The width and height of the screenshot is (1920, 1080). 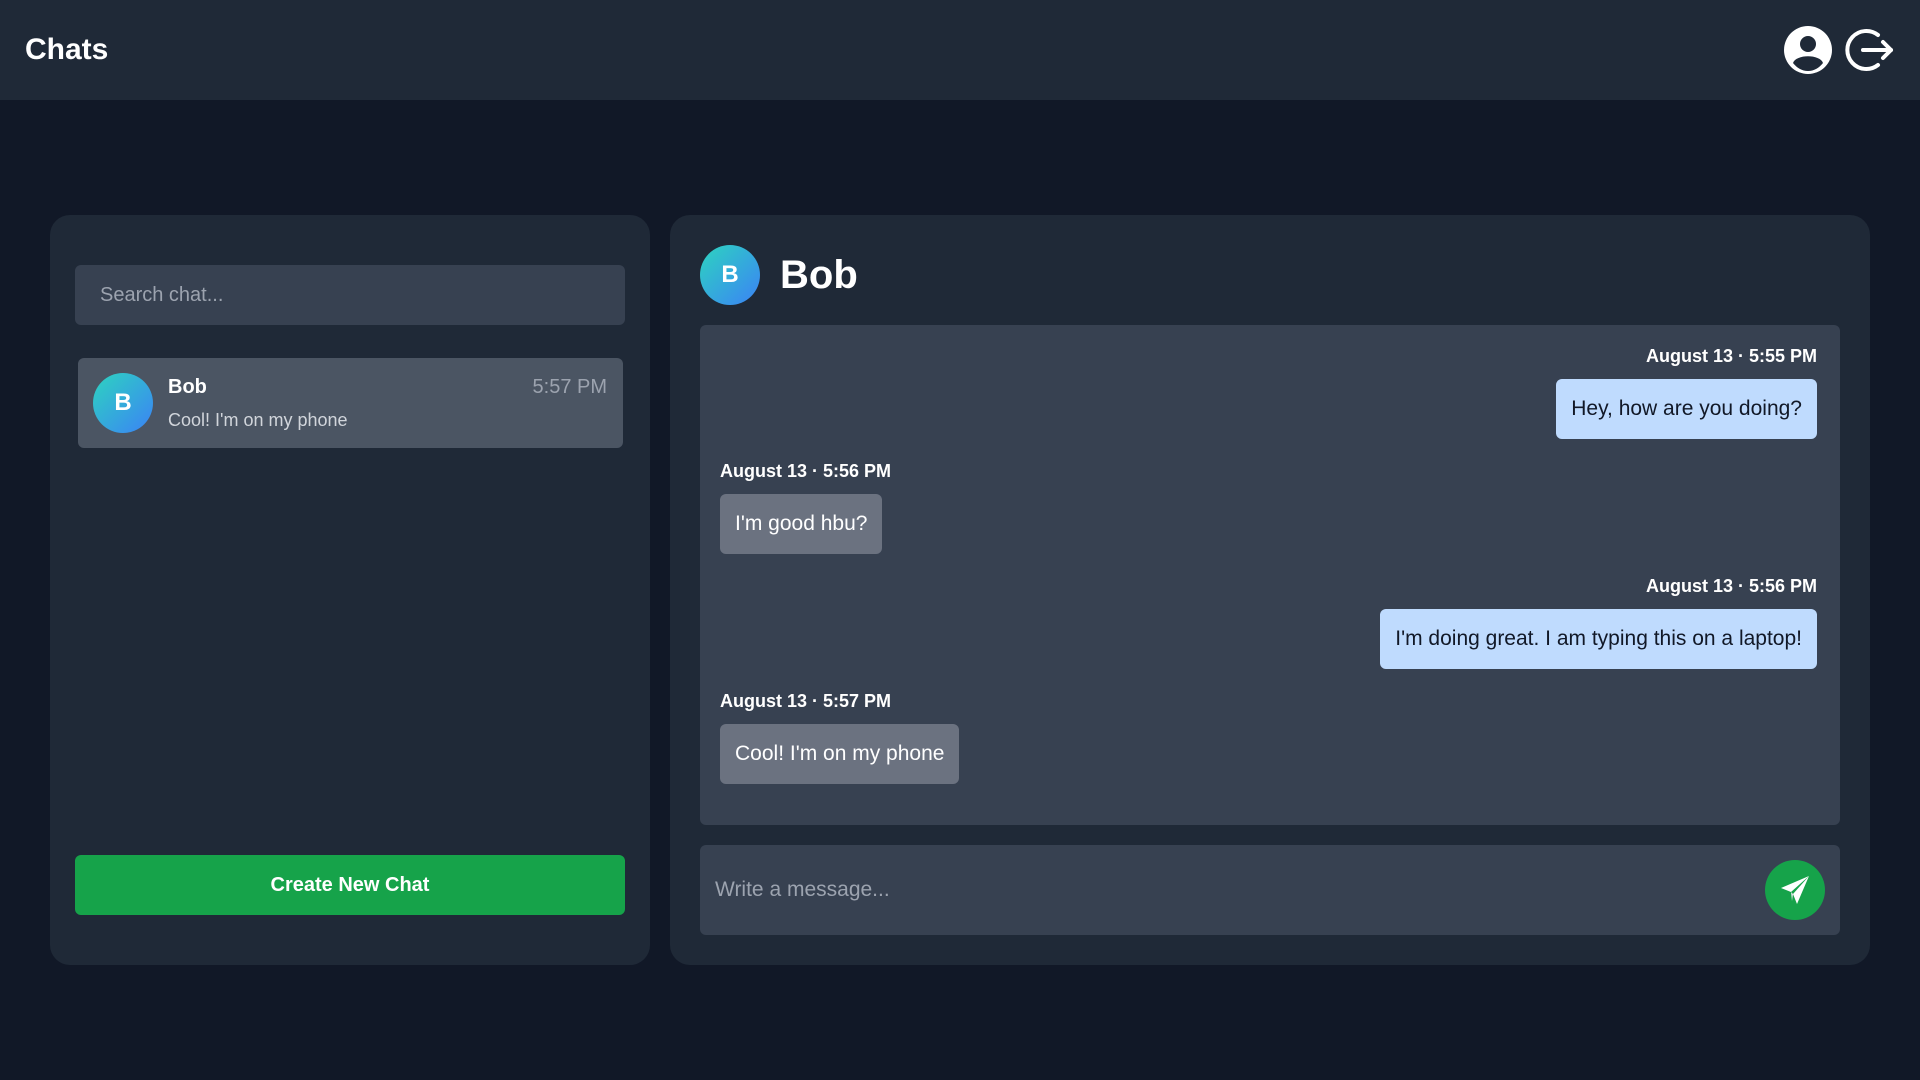 I want to click on message-bubble: Hey, how are you doing?, so click(x=1686, y=409).